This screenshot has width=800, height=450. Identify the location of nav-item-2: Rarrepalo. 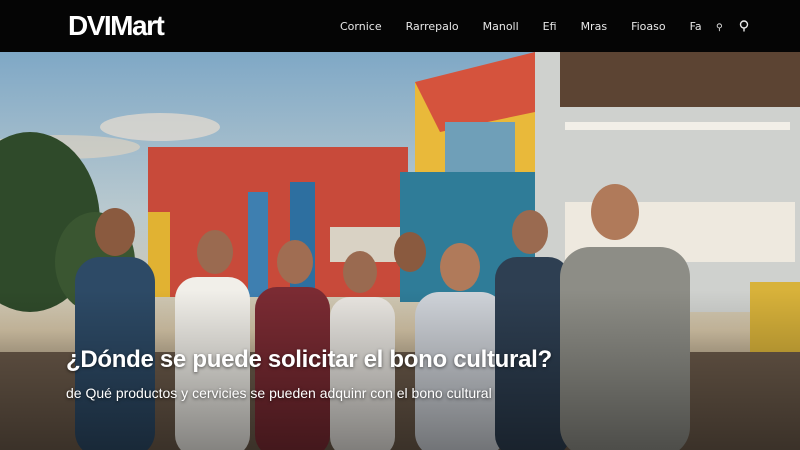
(432, 26).